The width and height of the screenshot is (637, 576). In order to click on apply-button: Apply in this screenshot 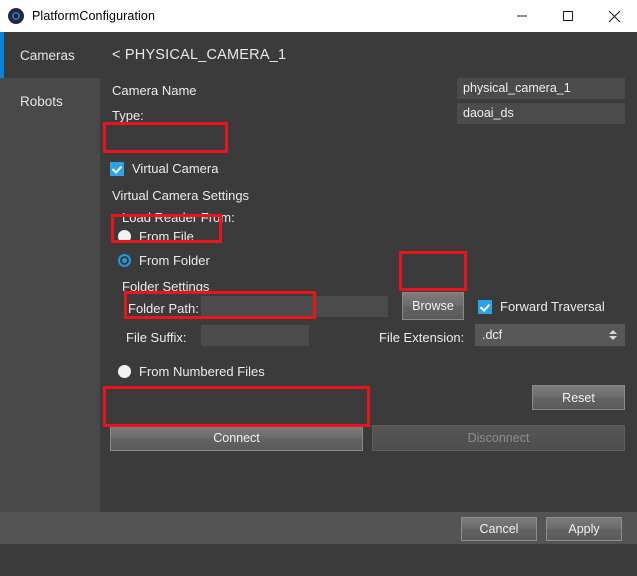, I will do `click(584, 529)`.